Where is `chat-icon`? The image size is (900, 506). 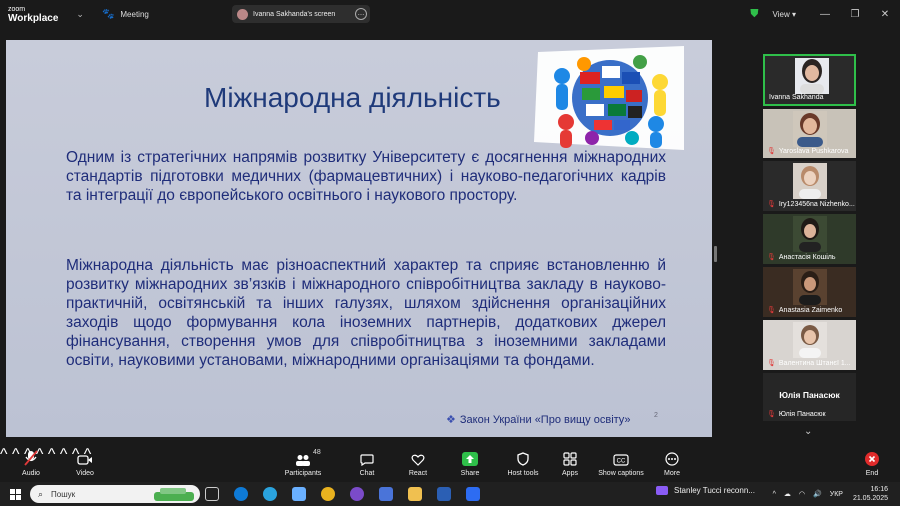 chat-icon is located at coordinates (367, 456).